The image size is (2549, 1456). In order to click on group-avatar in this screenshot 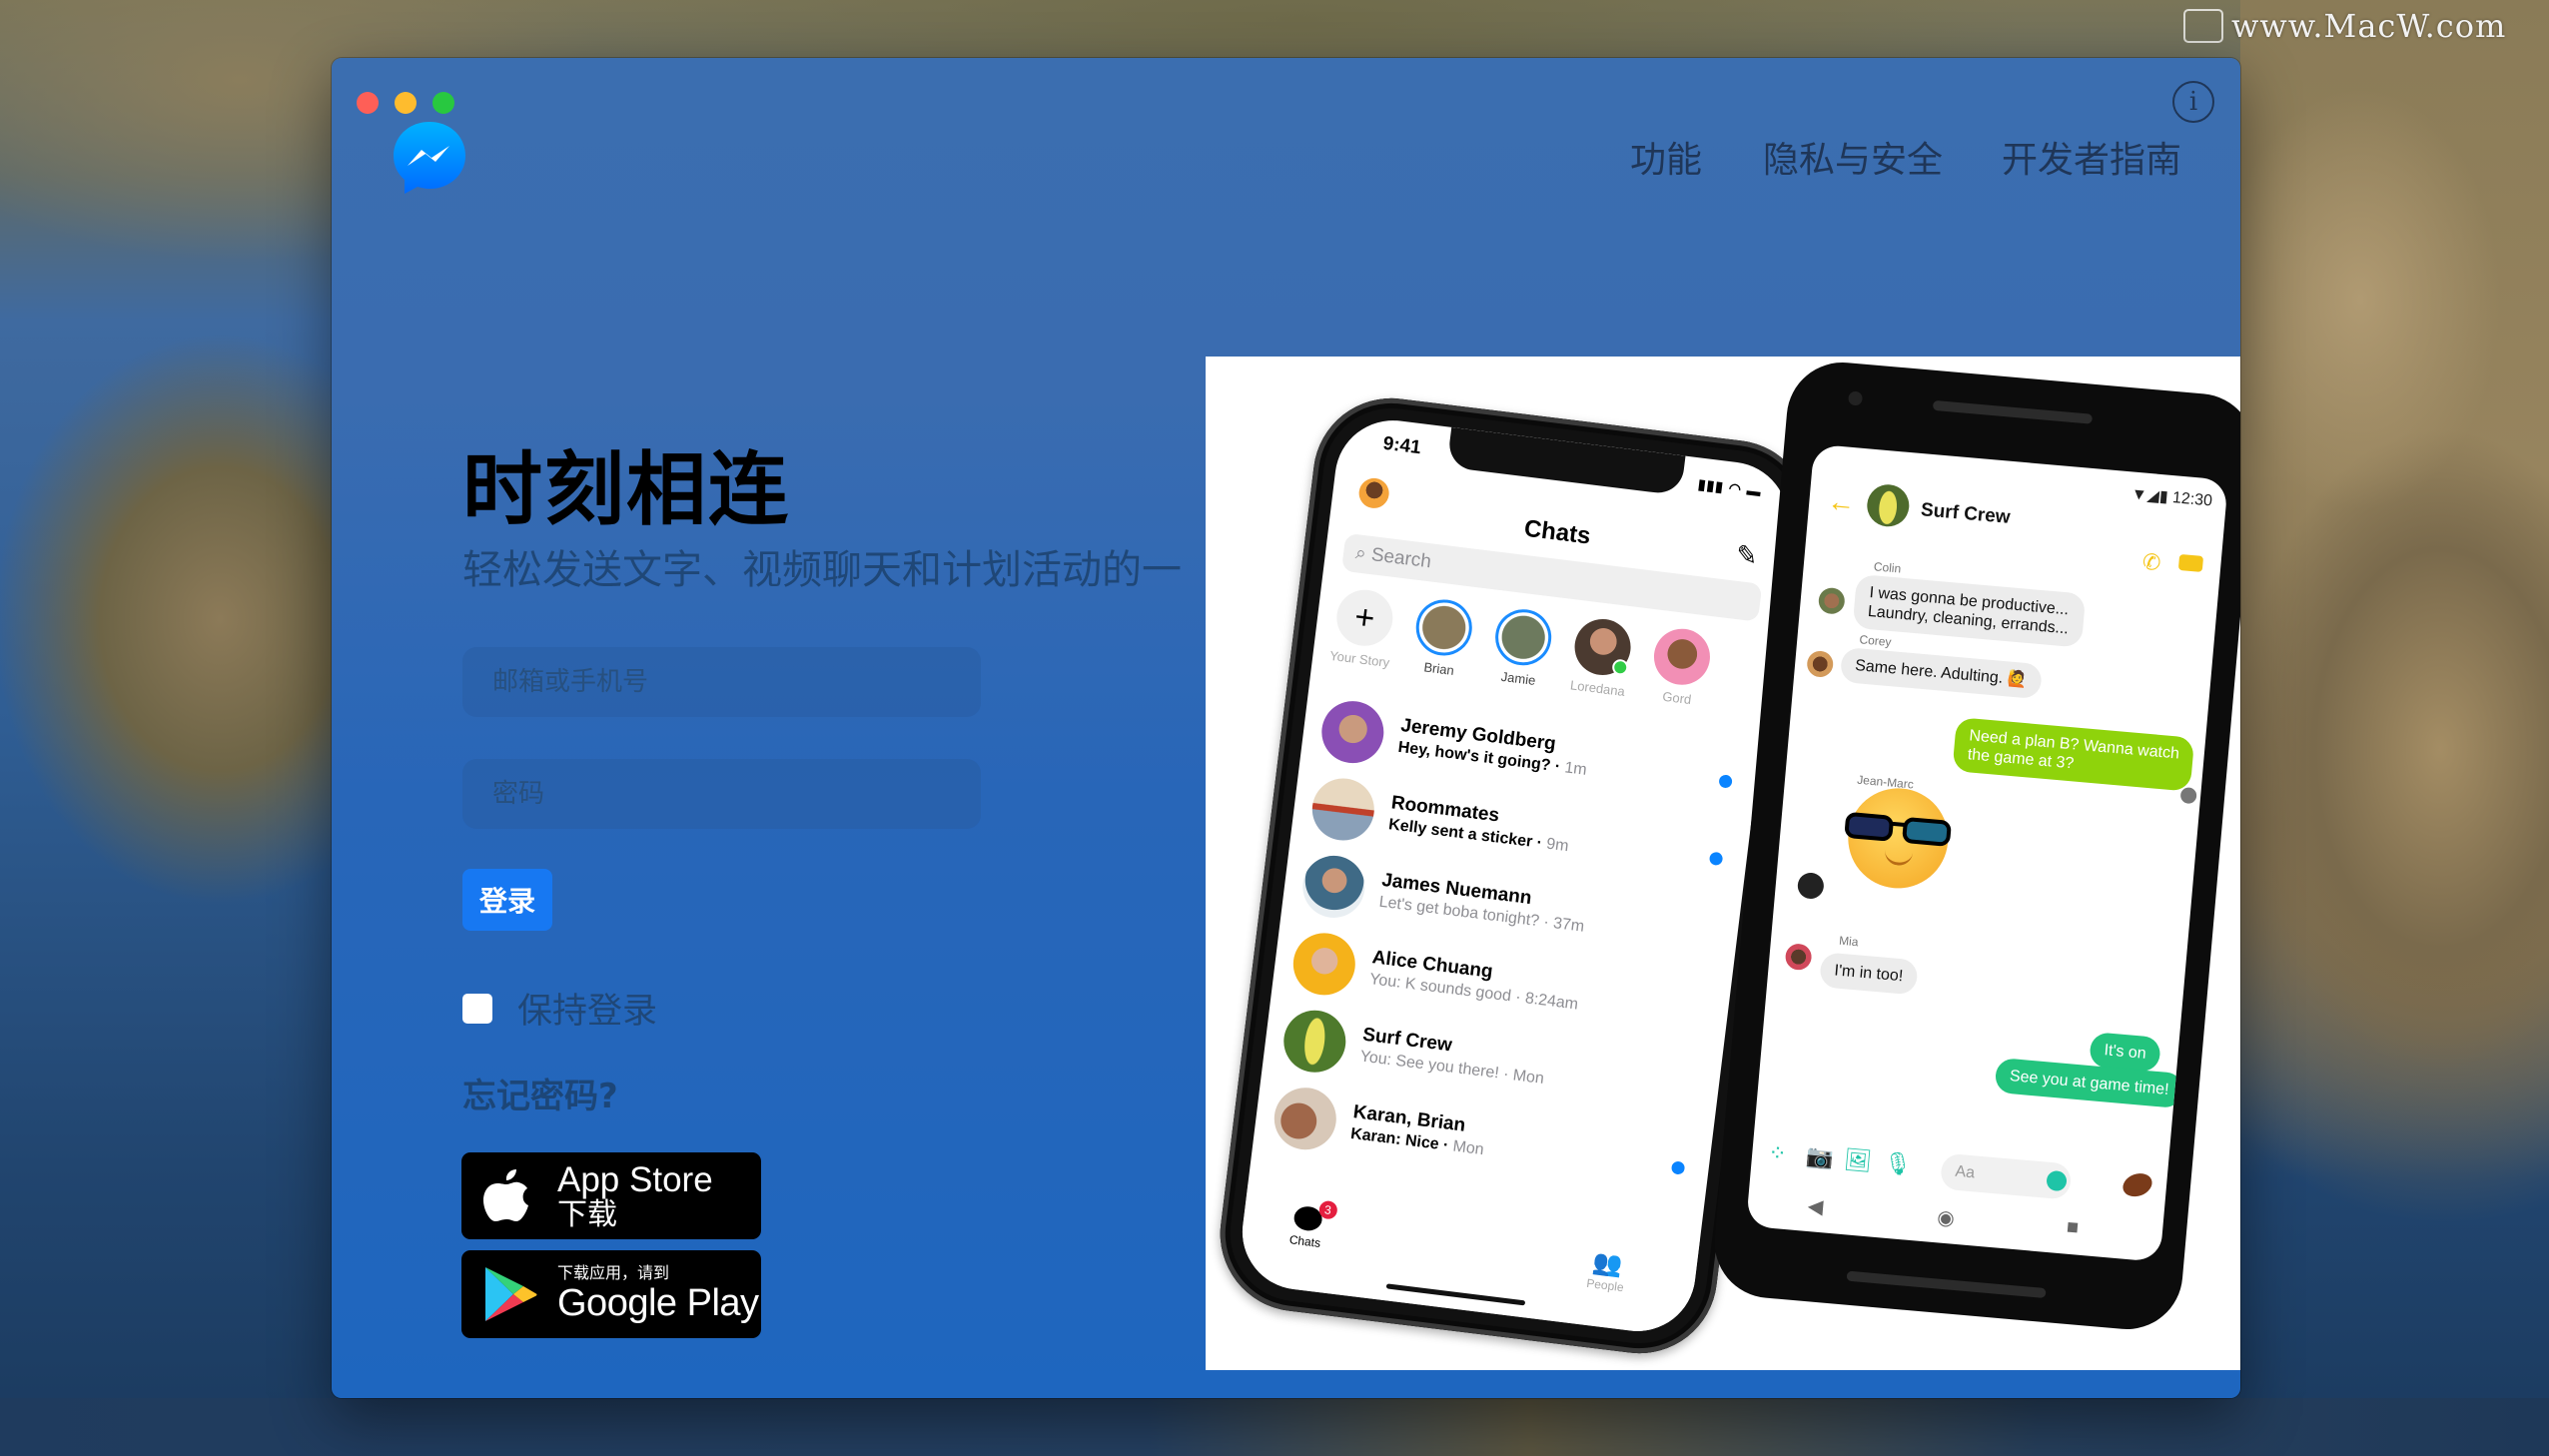, I will do `click(1888, 506)`.